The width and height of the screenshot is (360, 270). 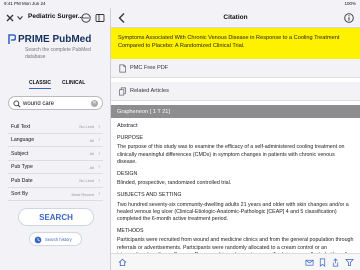 I want to click on pmc-free-pdf-link: PMC Free PDF, so click(x=235, y=68).